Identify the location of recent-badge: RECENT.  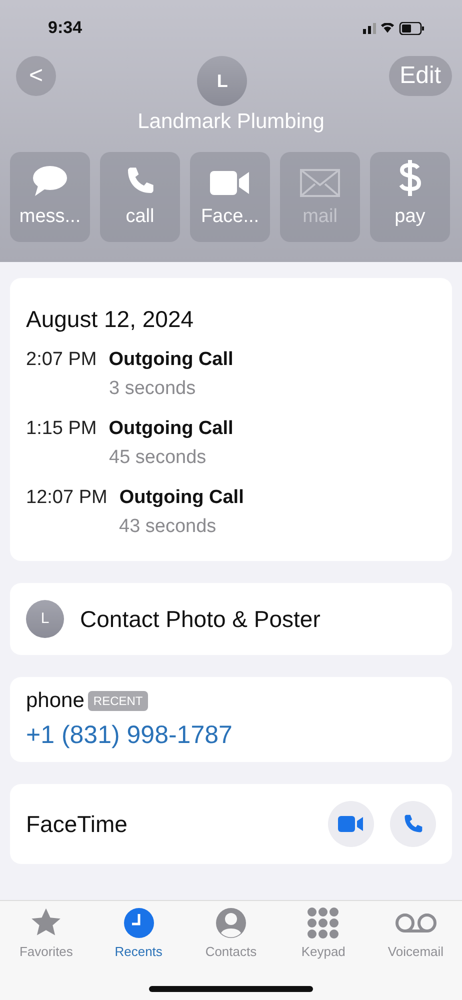
(118, 700).